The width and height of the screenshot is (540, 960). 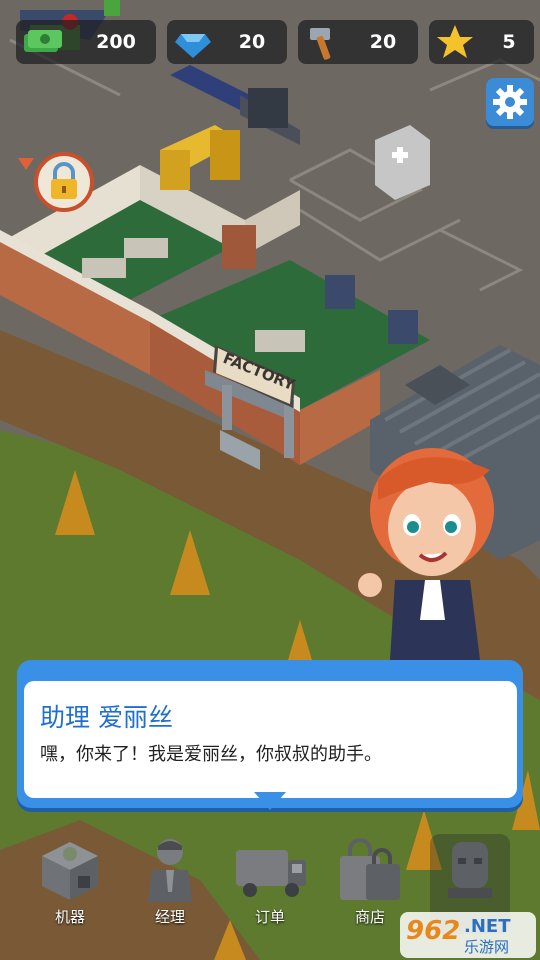 I want to click on menu-machines-button: 机器, so click(x=70, y=884).